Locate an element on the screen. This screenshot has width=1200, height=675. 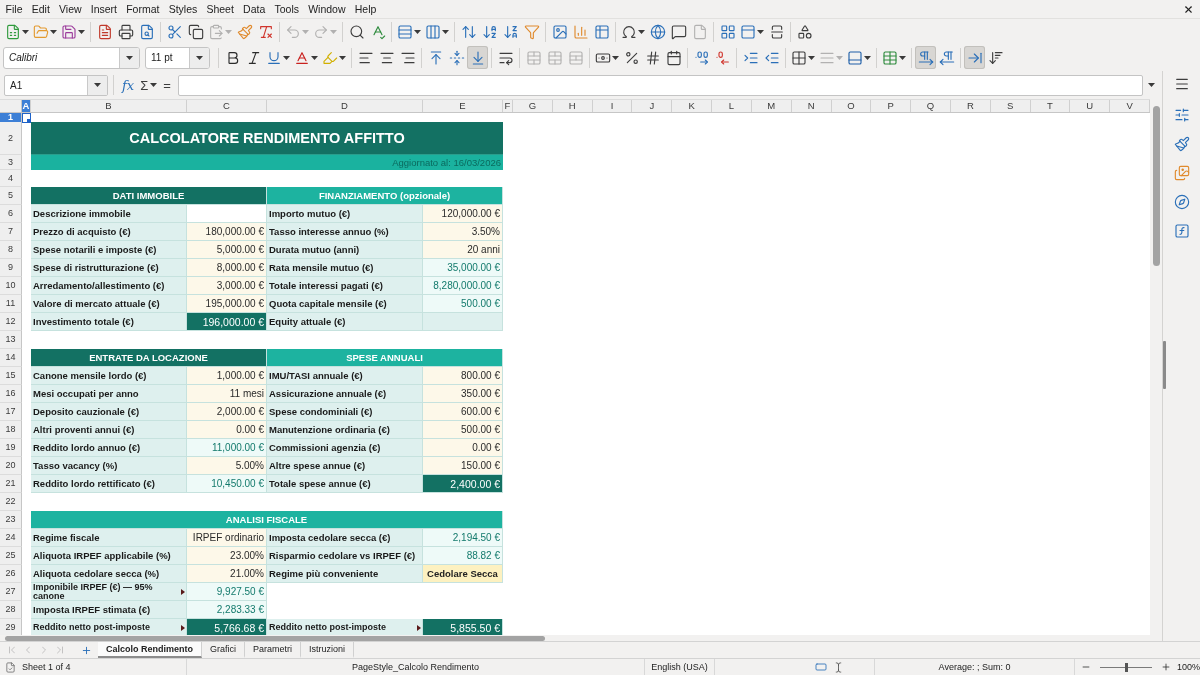
menu-item: Sheet is located at coordinates (220, 9).